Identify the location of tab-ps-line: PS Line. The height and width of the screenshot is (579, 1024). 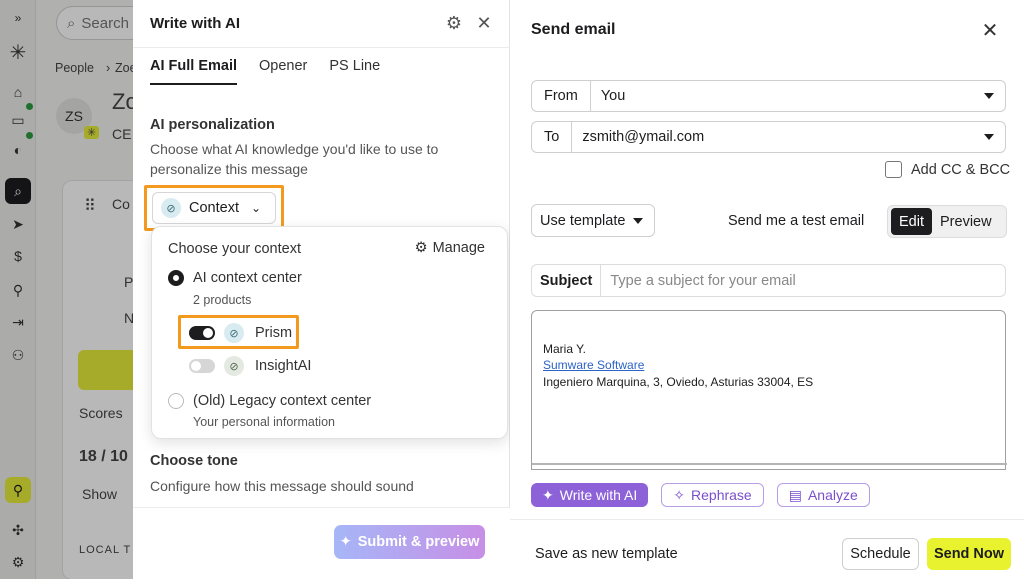
(354, 71).